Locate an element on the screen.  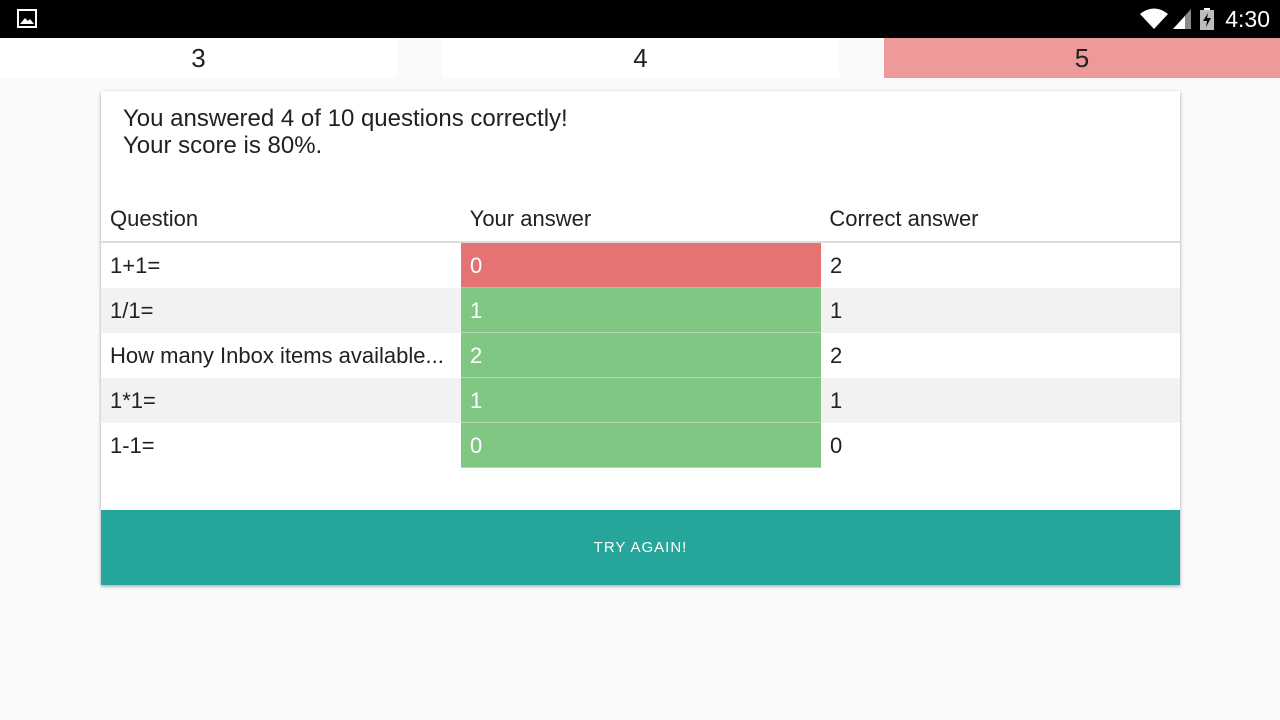
question-cell: 1+1= is located at coordinates (135, 265).